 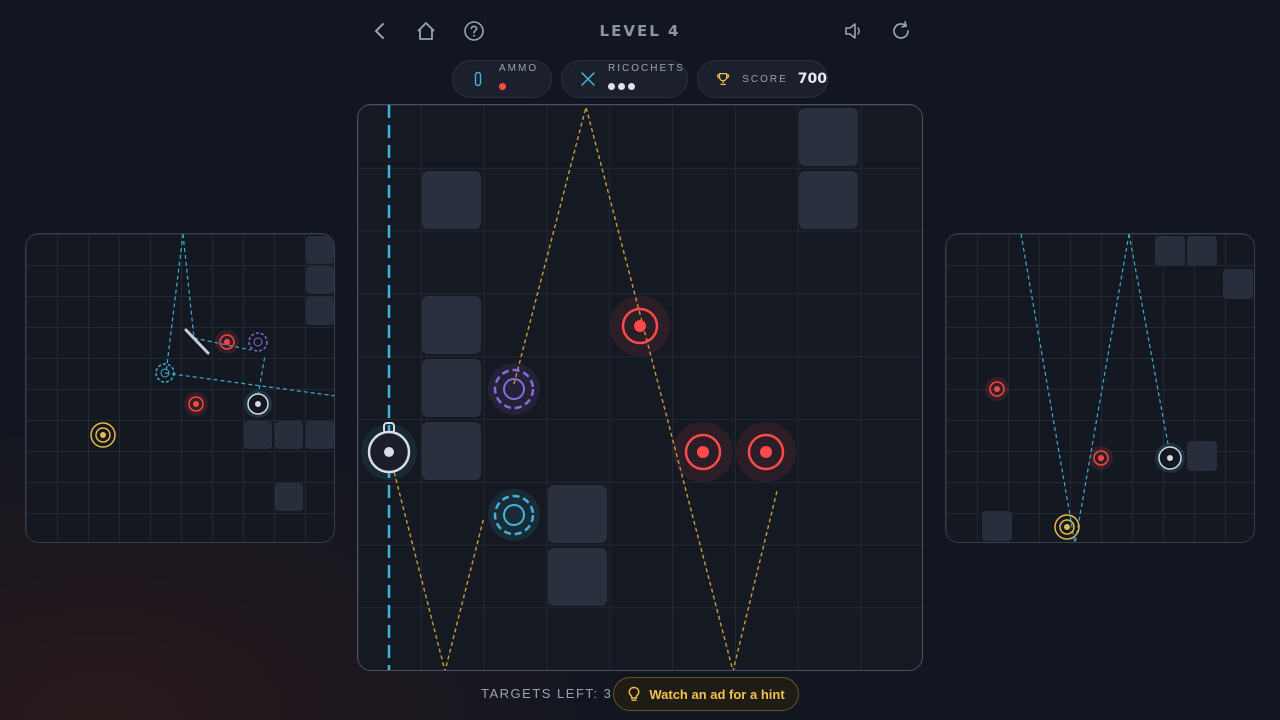 I want to click on sound-icon, so click(x=852, y=31).